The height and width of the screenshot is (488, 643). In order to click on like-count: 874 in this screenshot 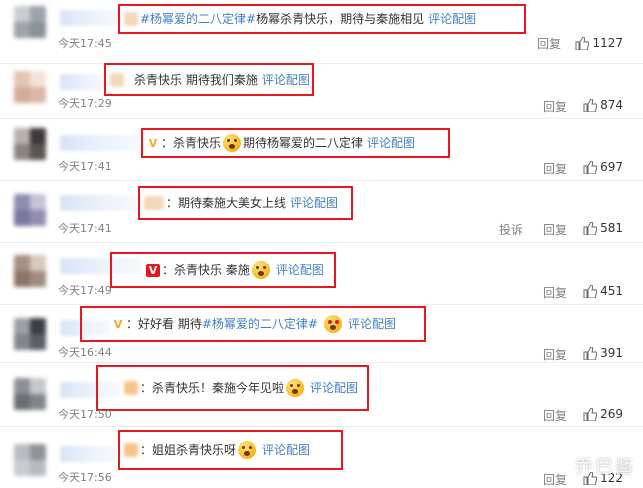, I will do `click(611, 105)`.